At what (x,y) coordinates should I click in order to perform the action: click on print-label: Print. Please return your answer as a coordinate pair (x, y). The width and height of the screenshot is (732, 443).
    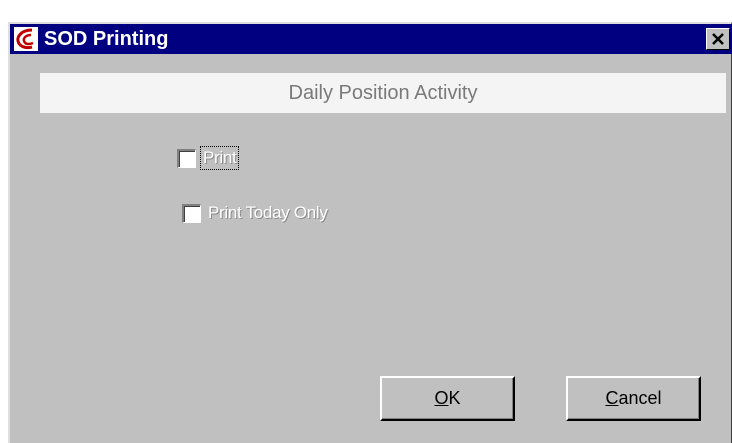
    Looking at the image, I should click on (219, 158).